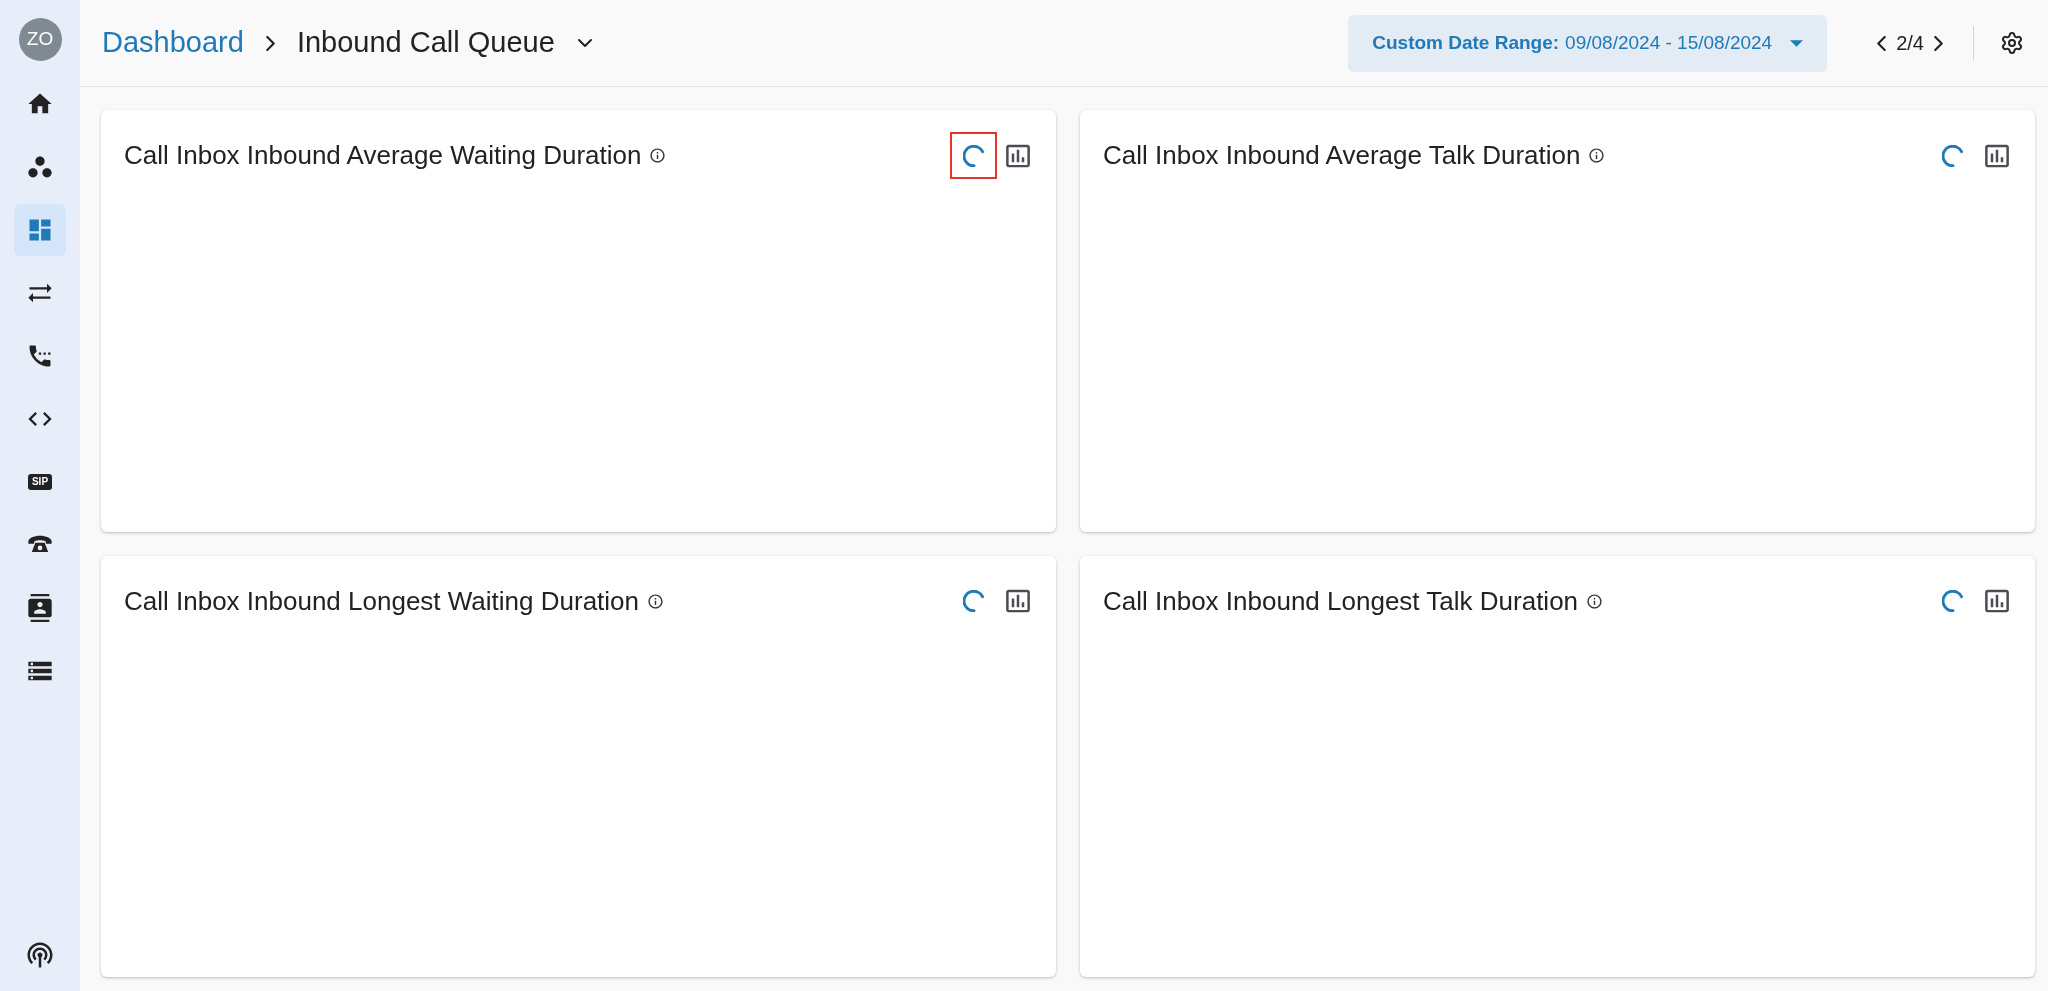  Describe the element at coordinates (1910, 43) in the screenshot. I see `page-counter: 2/4` at that location.